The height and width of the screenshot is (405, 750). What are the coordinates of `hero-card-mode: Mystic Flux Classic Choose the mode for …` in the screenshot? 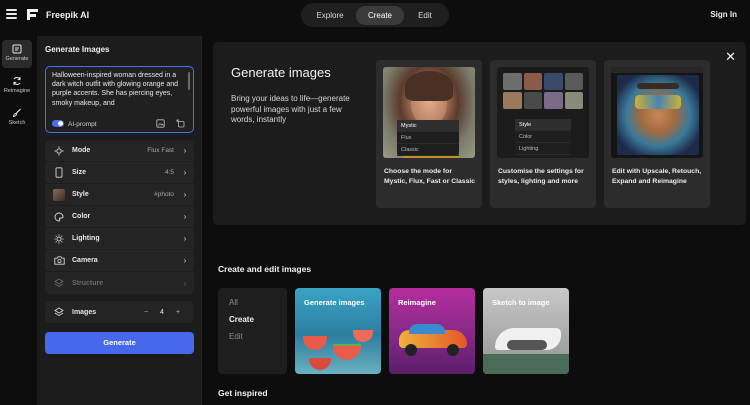 It's located at (429, 134).